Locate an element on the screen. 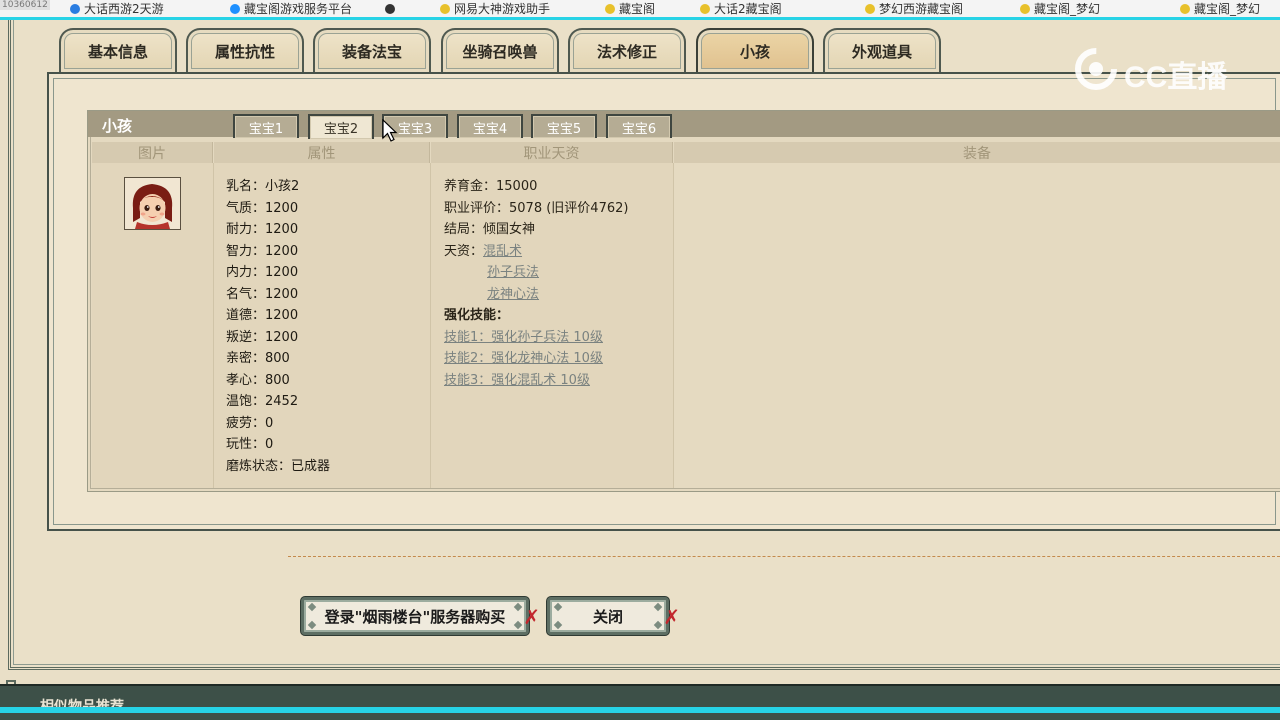  child-section-title: 小孩 is located at coordinates (117, 126).